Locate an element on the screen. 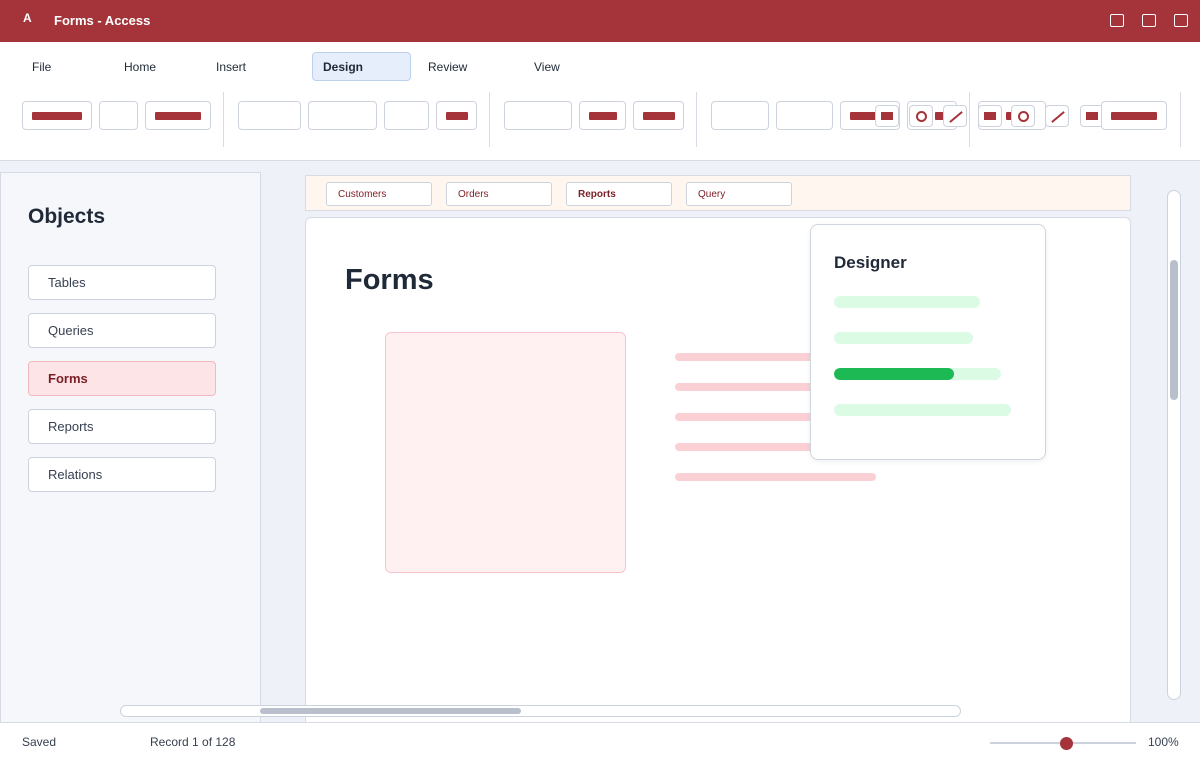 Image resolution: width=1200 pixels, height=760 pixels. tab-design: Design is located at coordinates (361, 66).